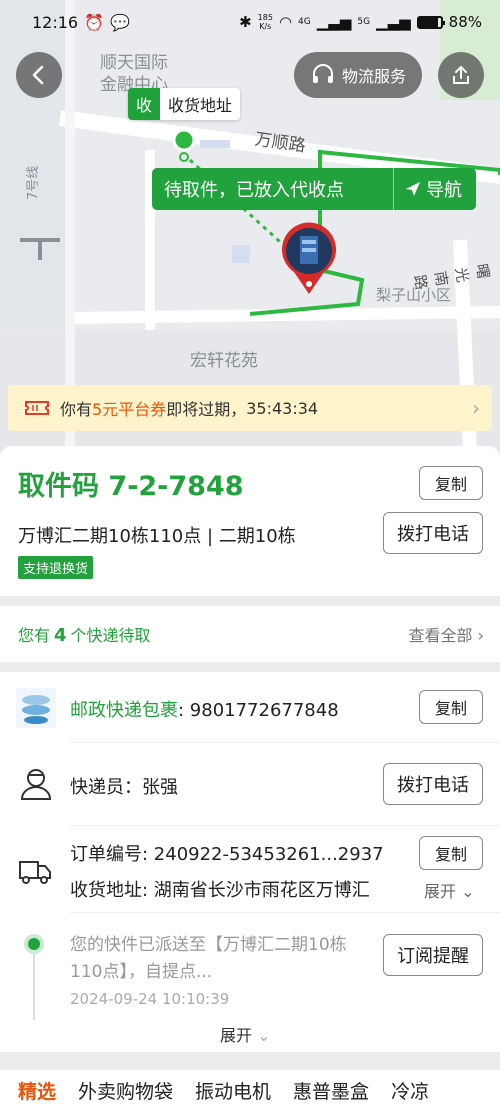  I want to click on pending-prefix: 您有, so click(34, 635).